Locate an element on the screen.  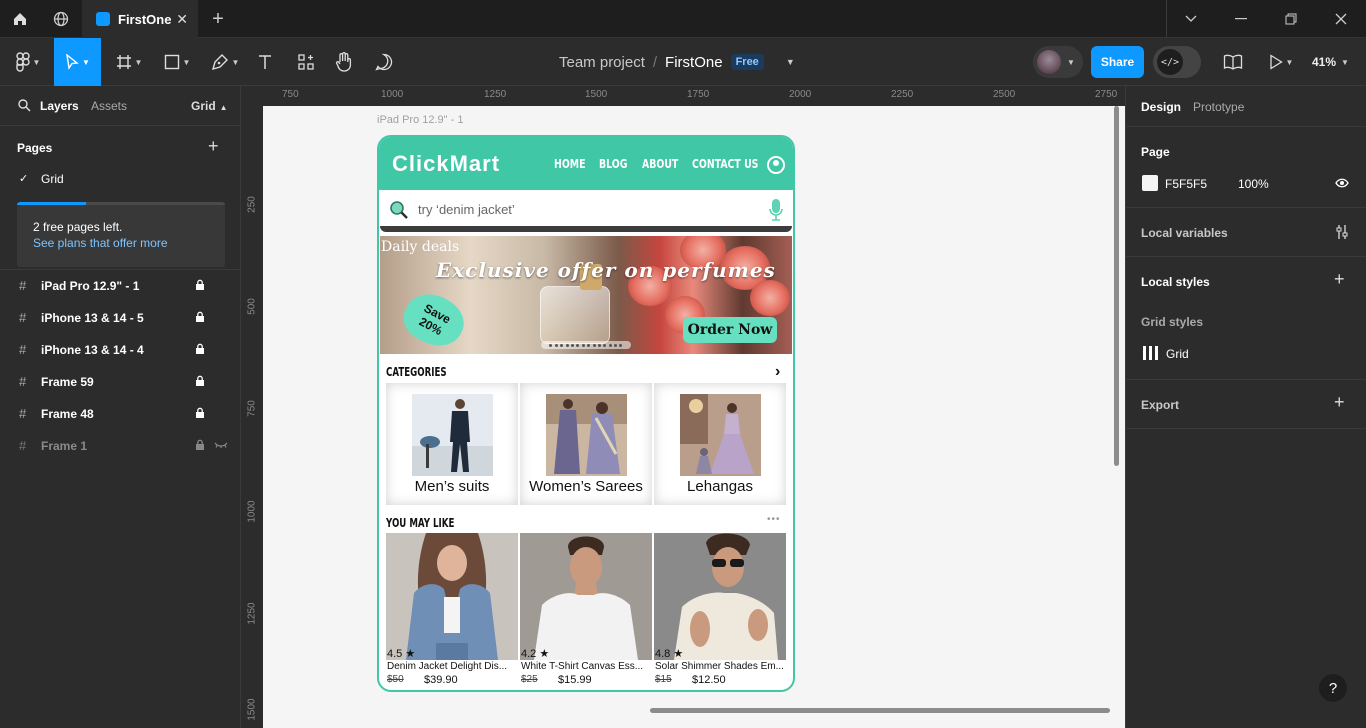
free-pages-progress-fill is located at coordinates (51, 203).